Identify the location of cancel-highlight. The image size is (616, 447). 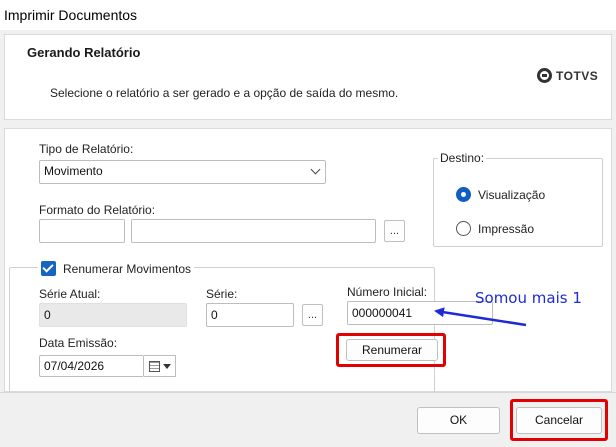
(559, 420).